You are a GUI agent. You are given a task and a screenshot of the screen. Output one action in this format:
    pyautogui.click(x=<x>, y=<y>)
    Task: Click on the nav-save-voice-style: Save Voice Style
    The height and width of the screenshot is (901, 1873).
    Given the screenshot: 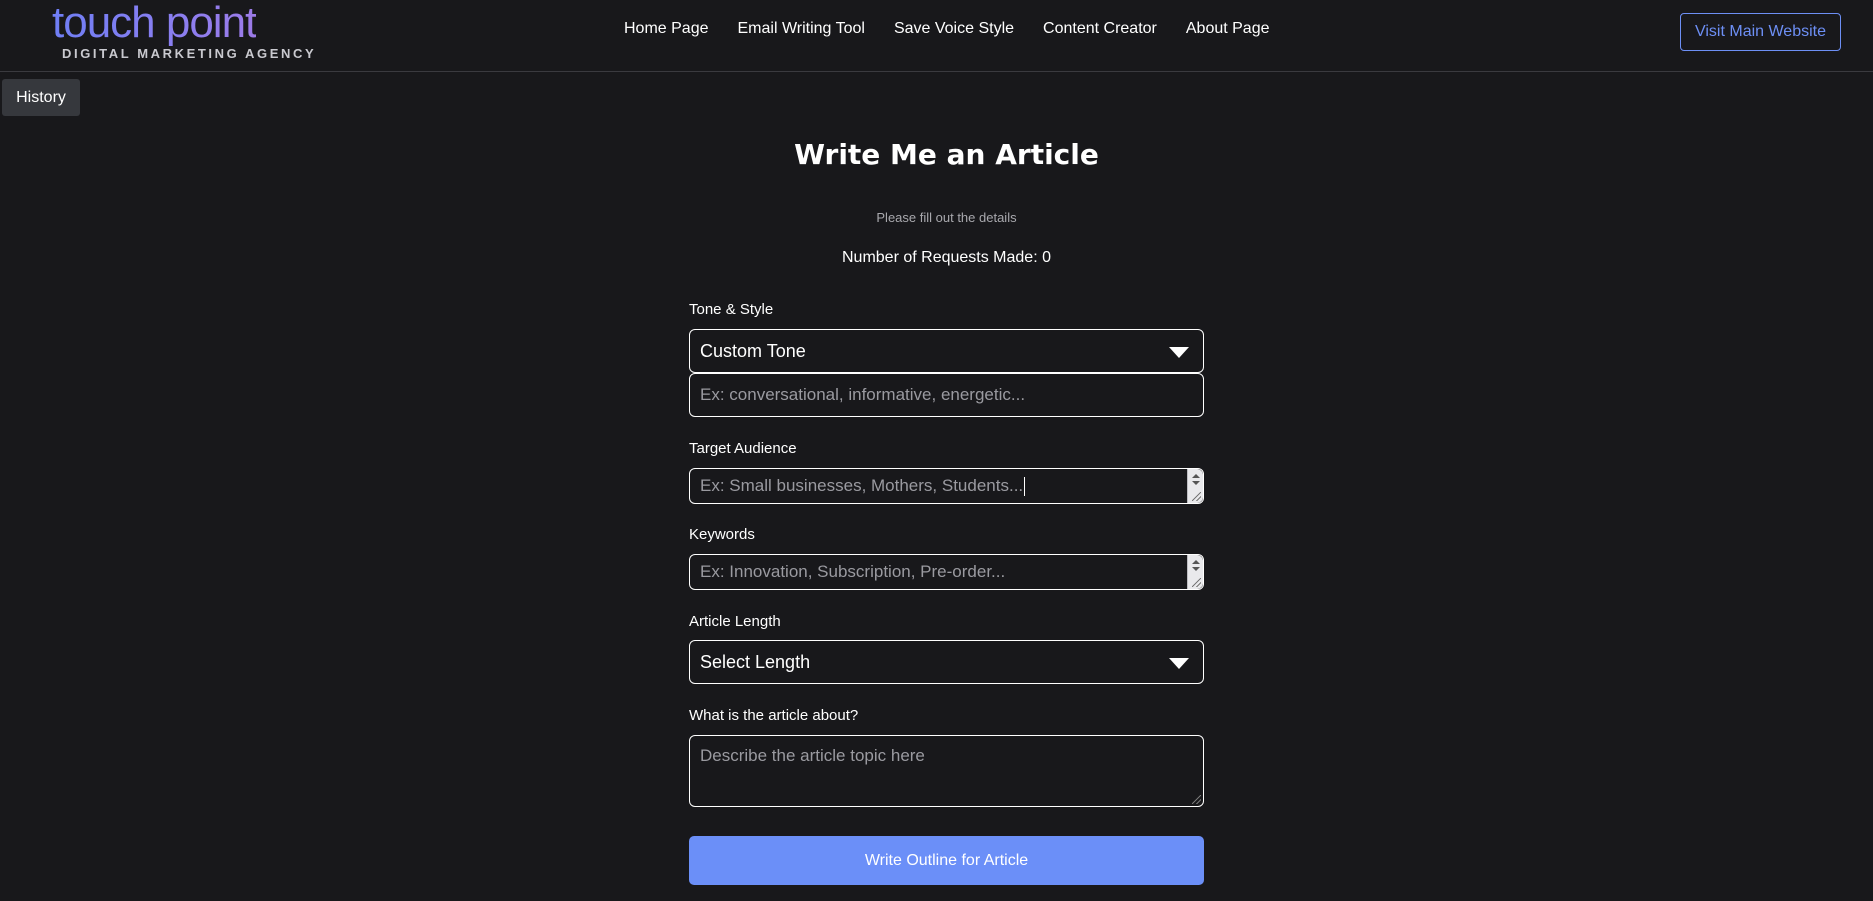 What is the action you would take?
    pyautogui.click(x=954, y=31)
    